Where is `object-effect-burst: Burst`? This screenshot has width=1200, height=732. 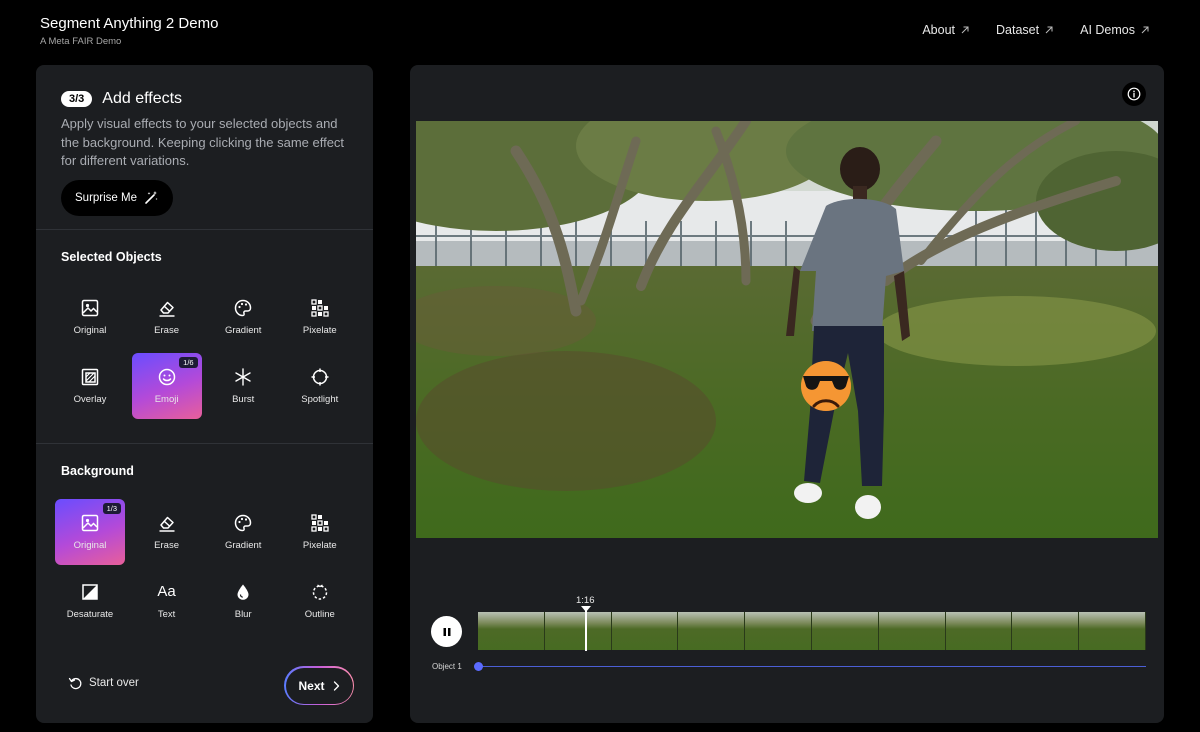 object-effect-burst: Burst is located at coordinates (243, 386).